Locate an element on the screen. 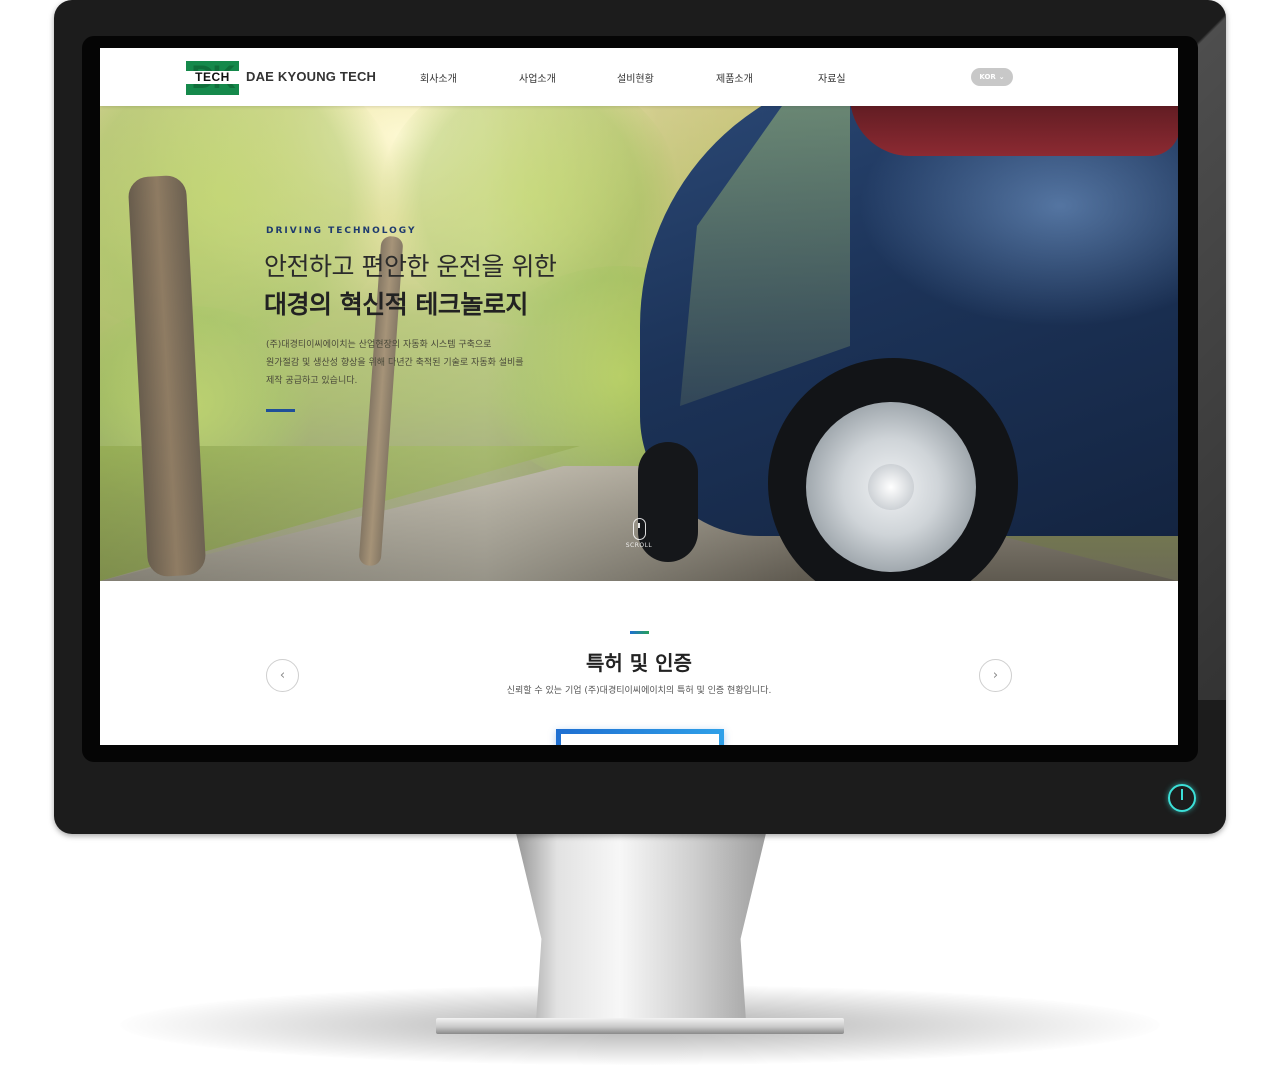 The image size is (1280, 1088). hero-description-line: 제작 공급하고 있습니다. is located at coordinates (312, 381).